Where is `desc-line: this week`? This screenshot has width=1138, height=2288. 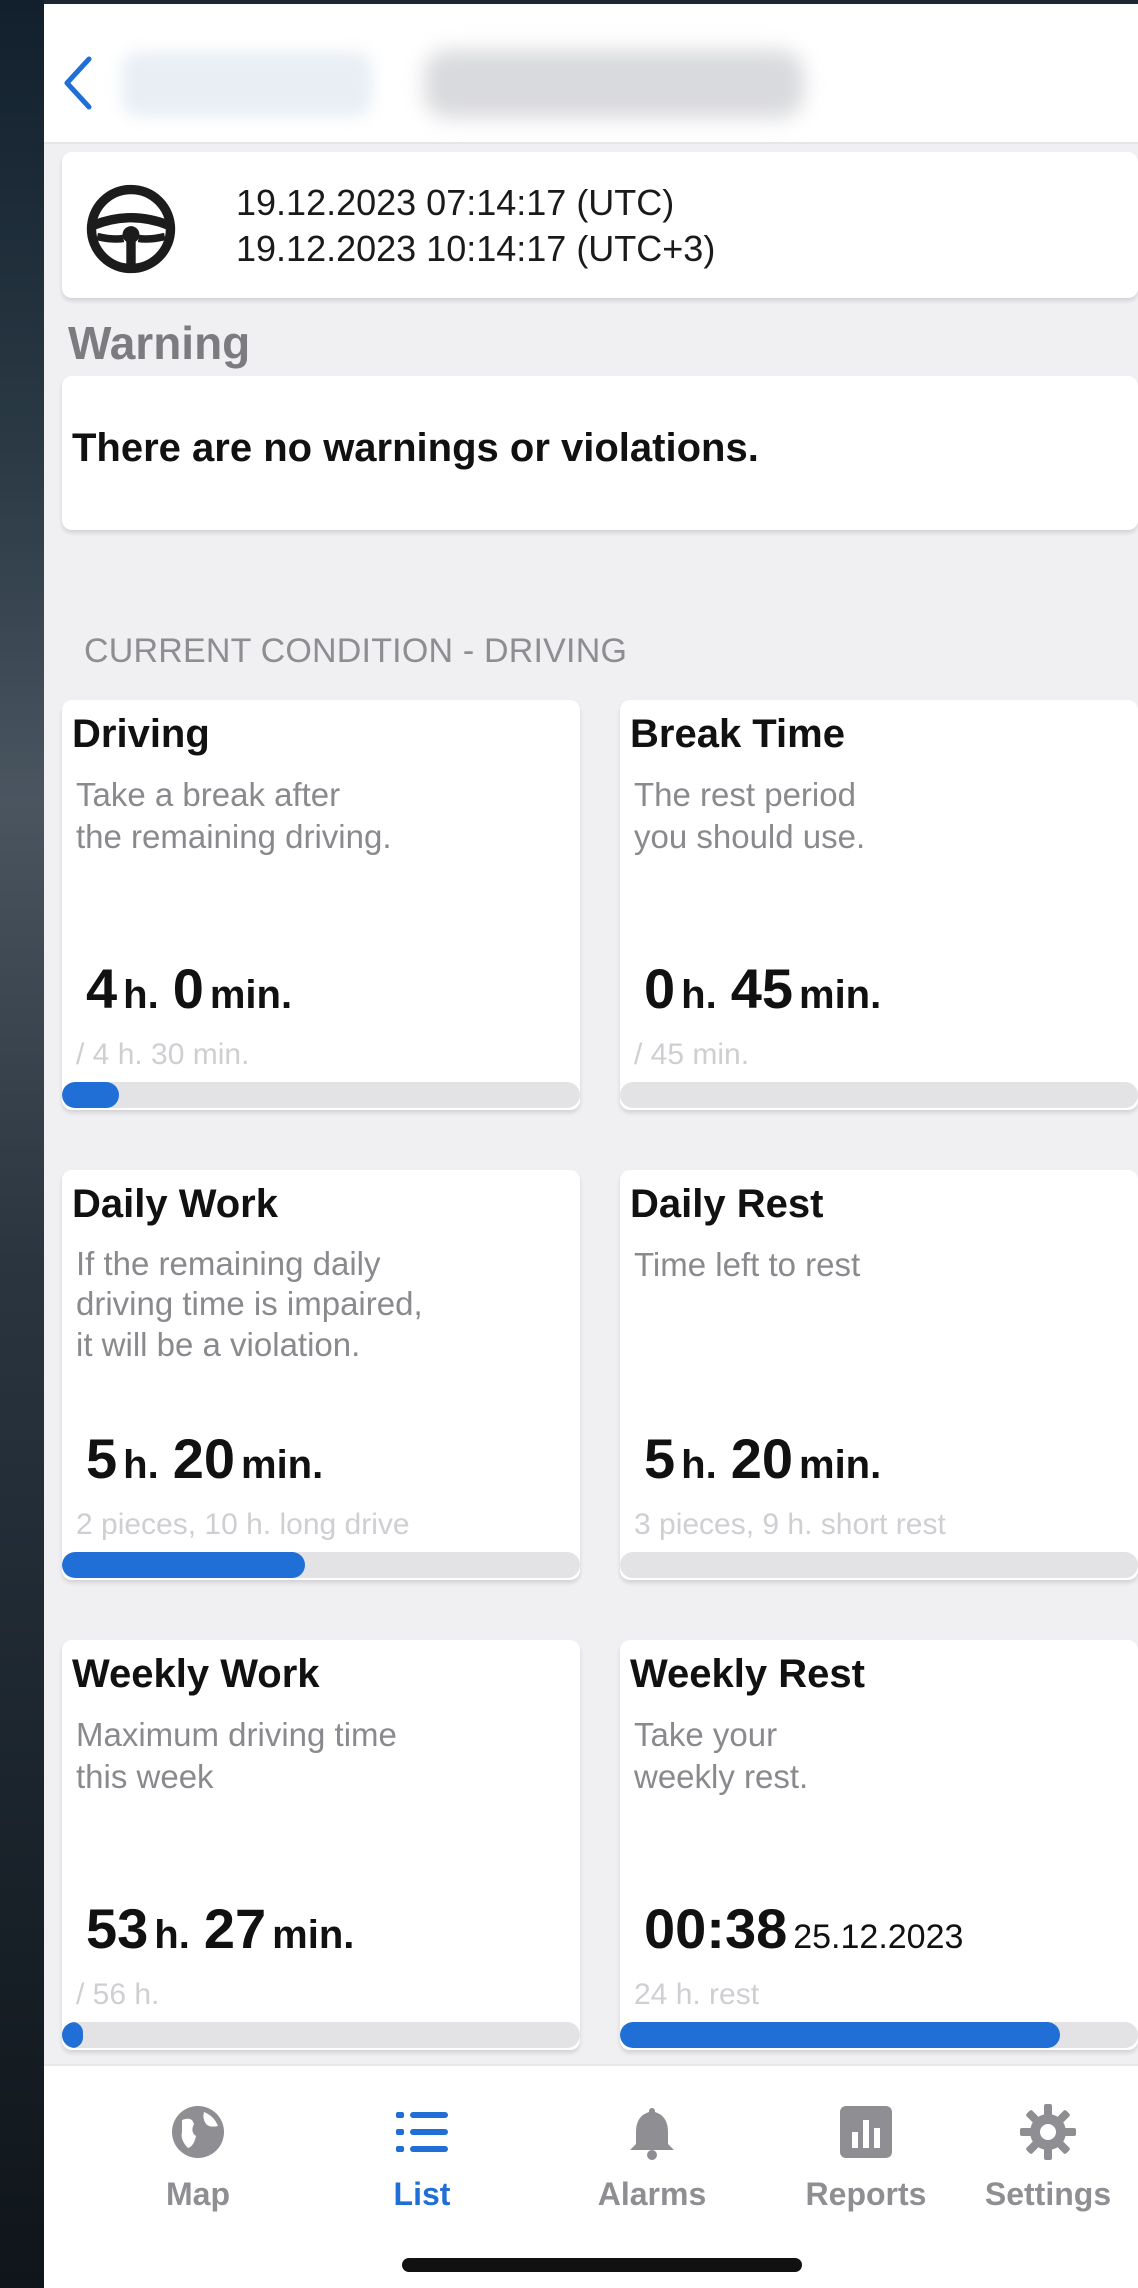 desc-line: this week is located at coordinates (145, 1777).